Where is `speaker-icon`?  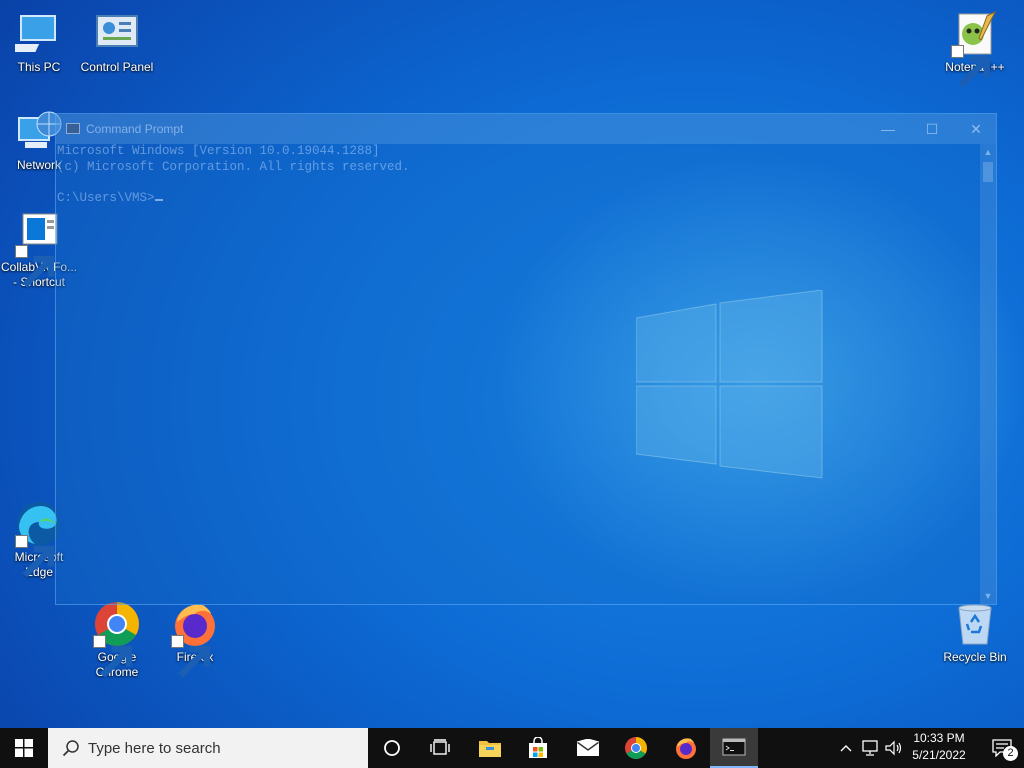
speaker-icon is located at coordinates (893, 748).